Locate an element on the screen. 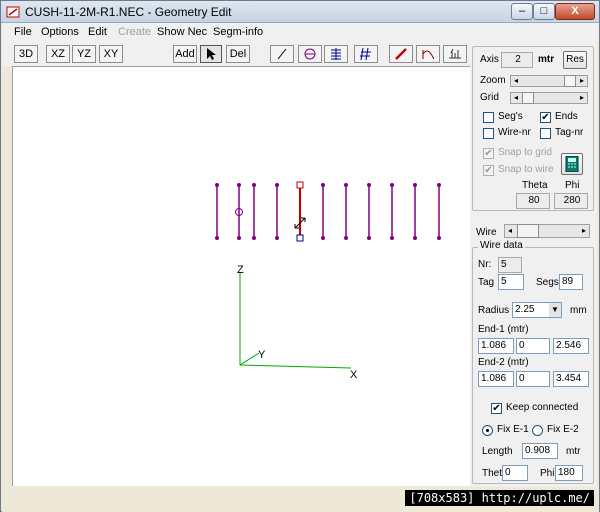 Image resolution: width=600 pixels, height=512 pixels. end1-z-input: 2.546 is located at coordinates (571, 346).